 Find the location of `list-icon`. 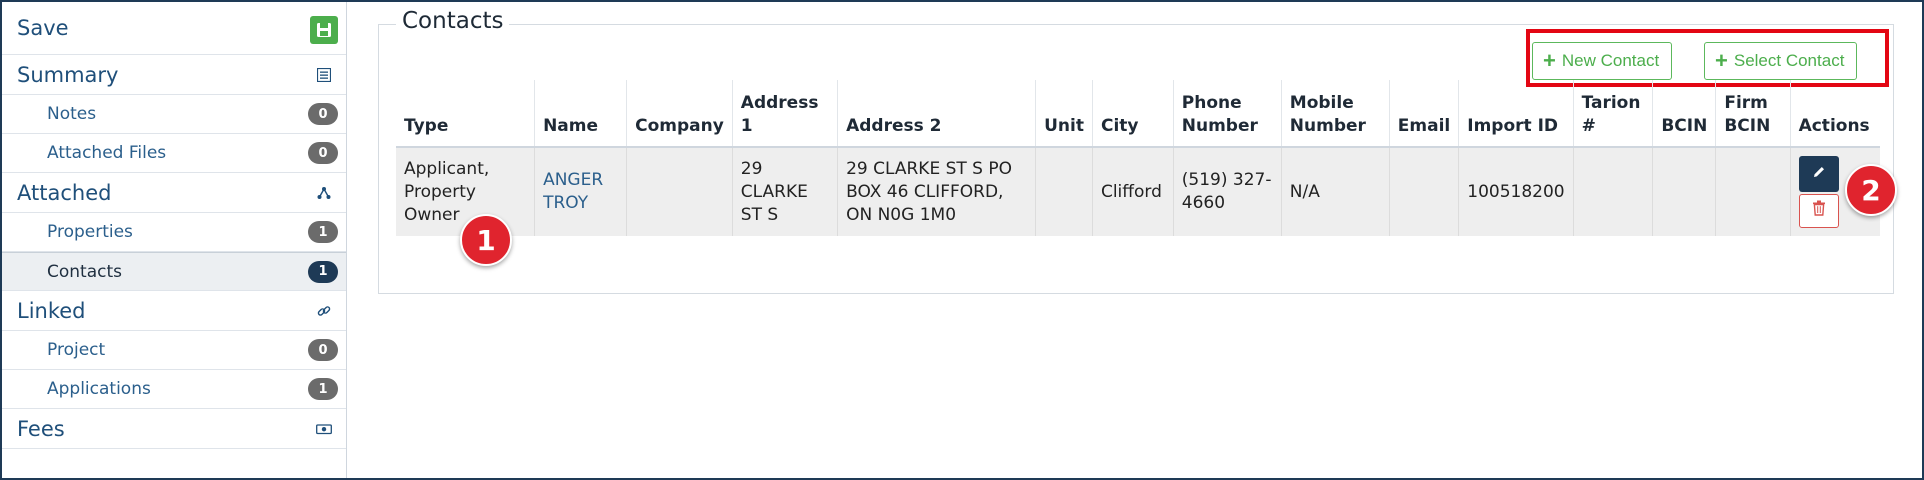

list-icon is located at coordinates (324, 75).